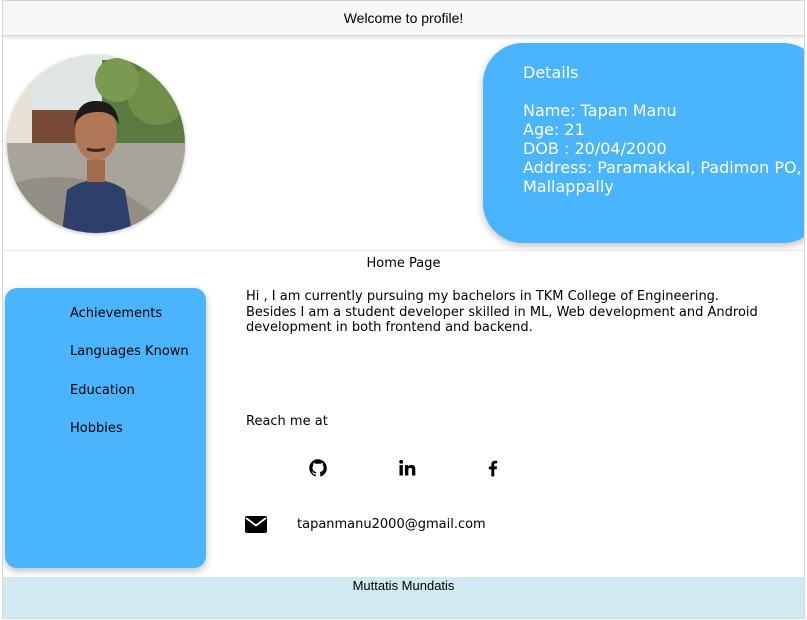 The image size is (807, 620). Describe the element at coordinates (554, 129) in the screenshot. I see `detail-age: Age: 21` at that location.